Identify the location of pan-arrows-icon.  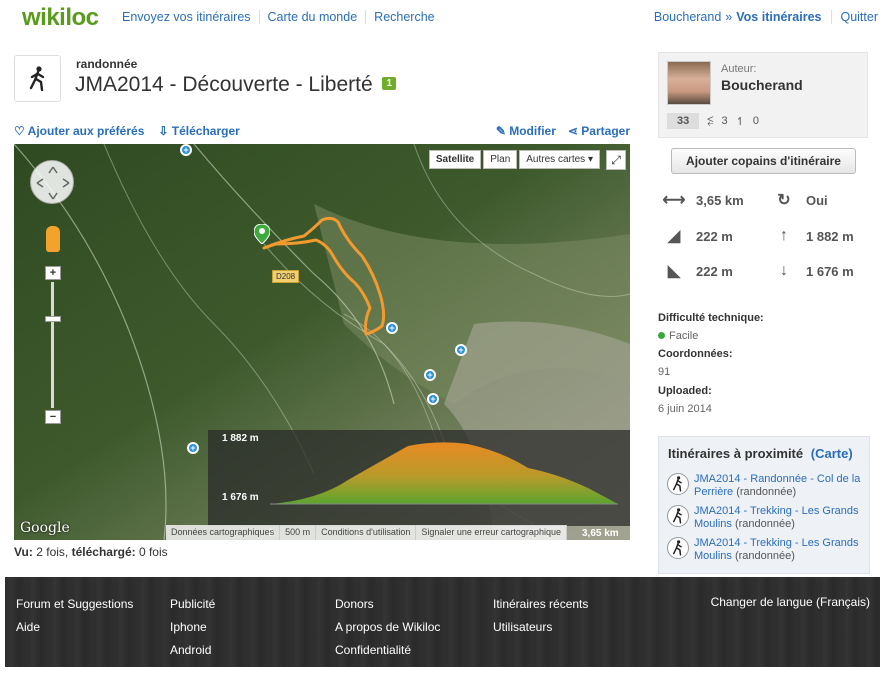
(53, 183).